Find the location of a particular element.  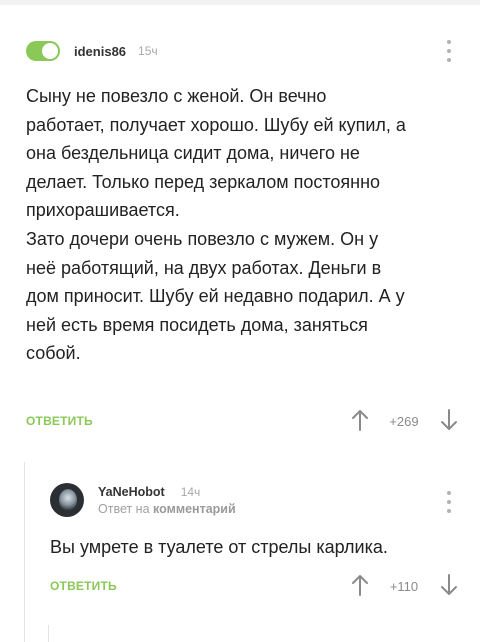

comment-header: idenis86 15ч is located at coordinates (92, 51).